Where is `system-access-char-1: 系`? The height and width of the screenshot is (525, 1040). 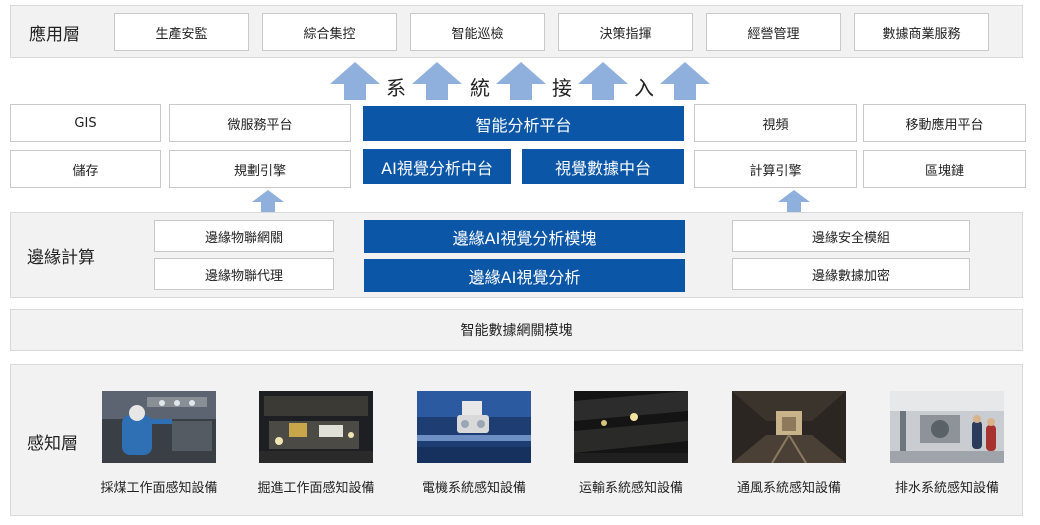
system-access-char-1: 系 is located at coordinates (396, 88).